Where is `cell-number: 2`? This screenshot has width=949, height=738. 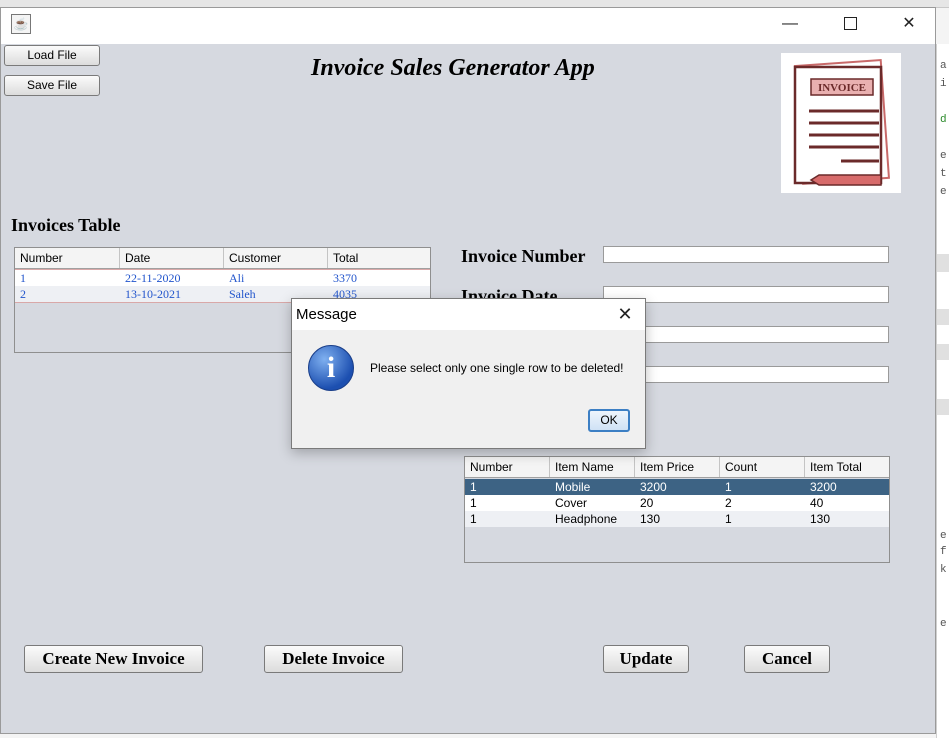 cell-number: 2 is located at coordinates (23, 294).